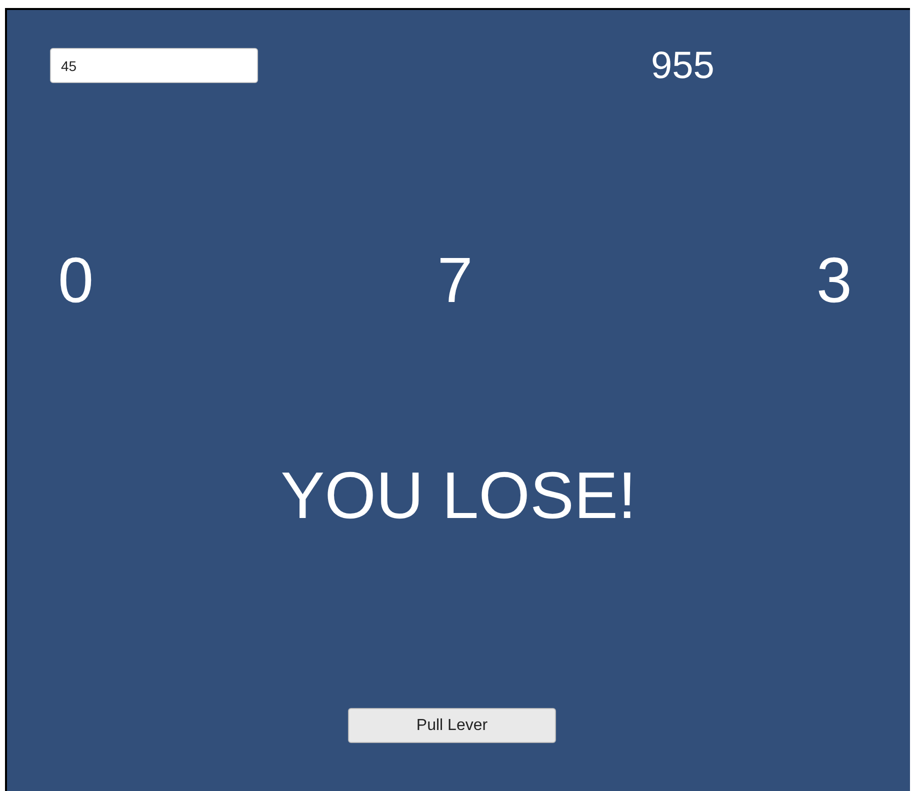 Image resolution: width=912 pixels, height=791 pixels. I want to click on result-message: YOU LOSE!, so click(458, 495).